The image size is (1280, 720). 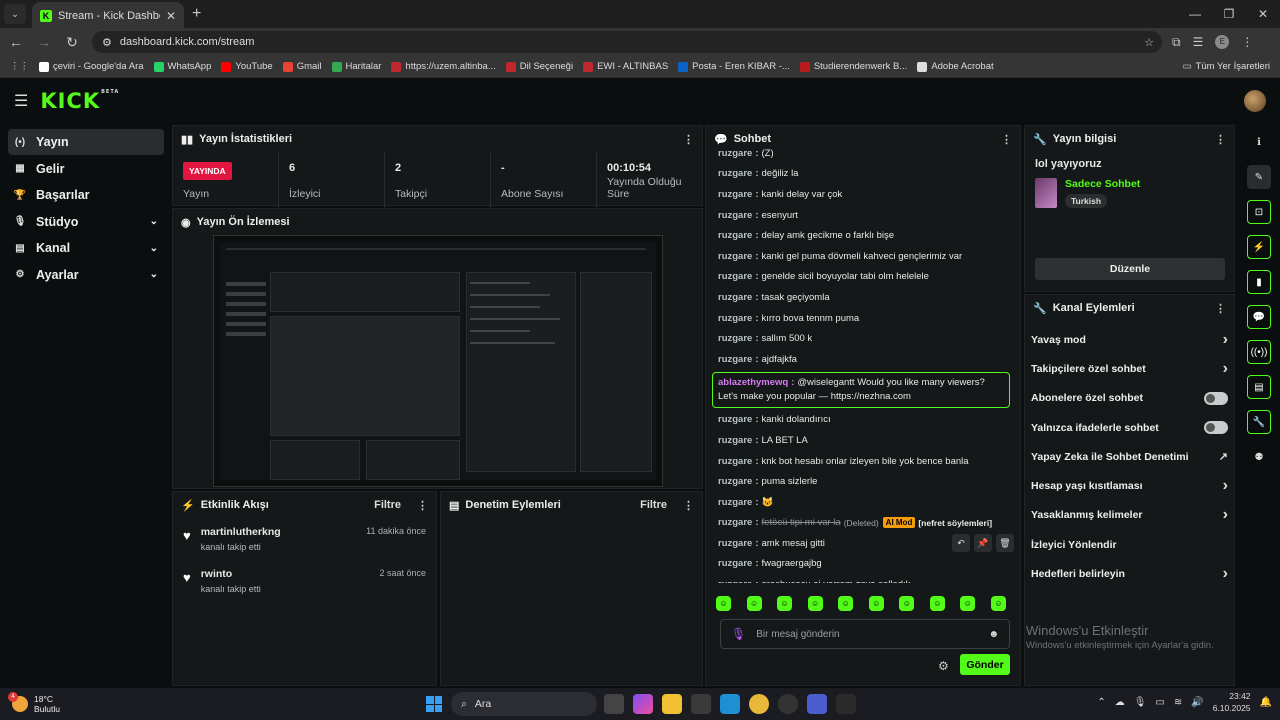 I want to click on chrome-icon, so click(x=759, y=704).